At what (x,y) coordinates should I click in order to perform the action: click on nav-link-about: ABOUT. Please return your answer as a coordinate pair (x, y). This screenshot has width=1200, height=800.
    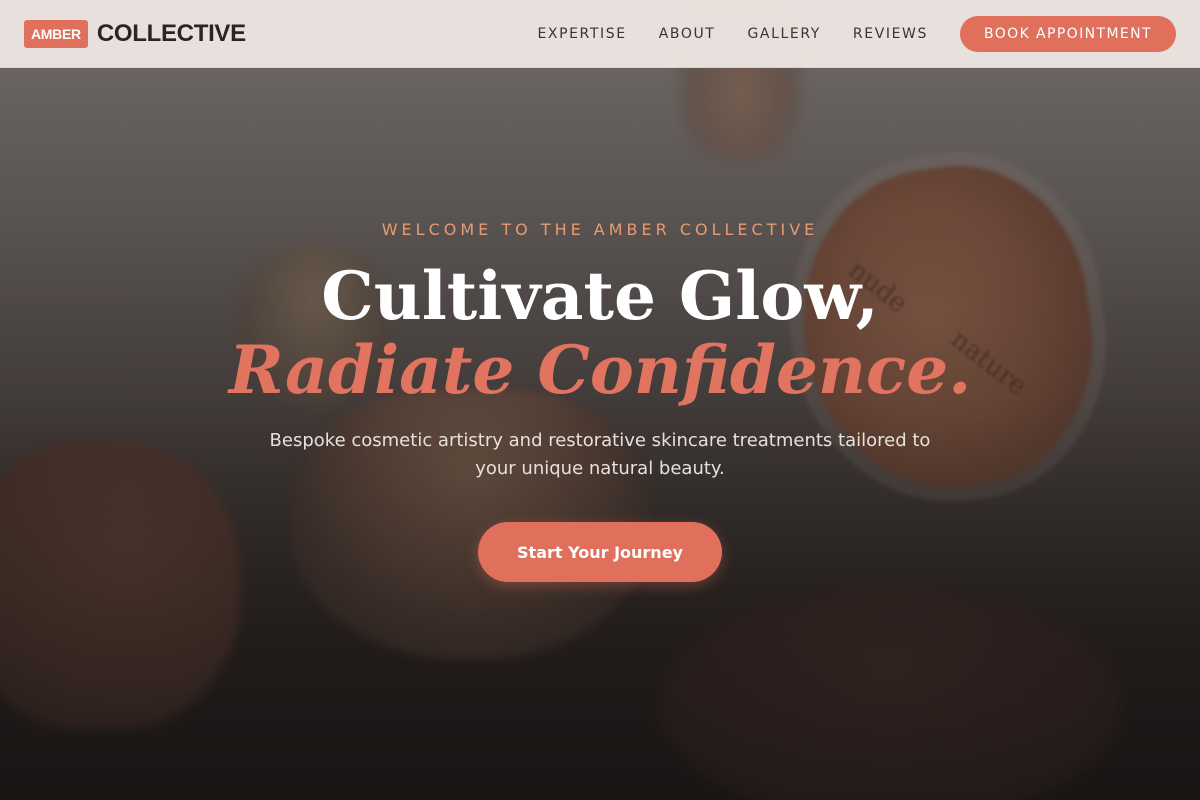
    Looking at the image, I should click on (687, 34).